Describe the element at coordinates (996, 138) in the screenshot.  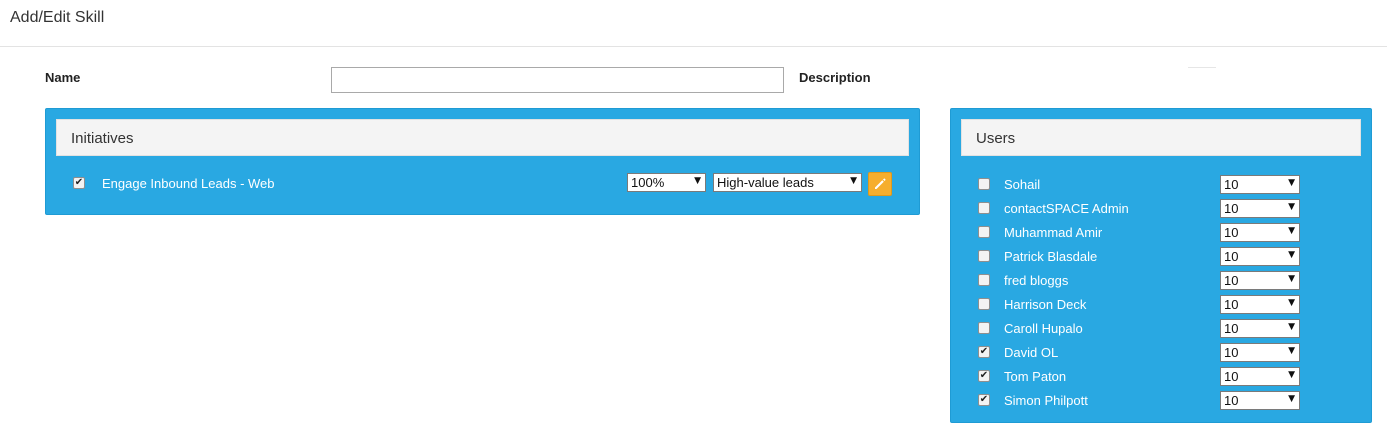
I see `users-panel-title: Users` at that location.